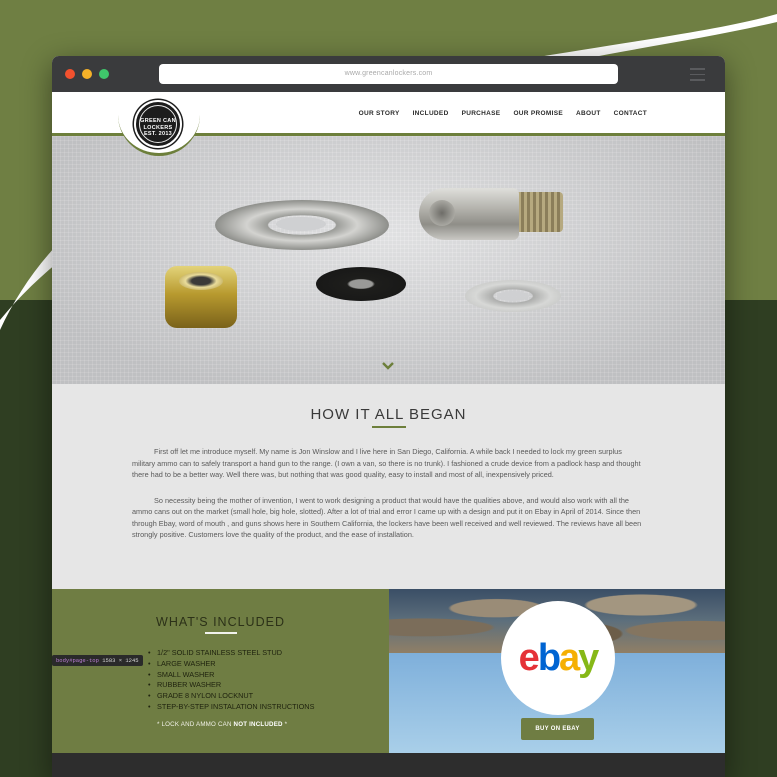 The height and width of the screenshot is (777, 777). I want to click on ebay-letter-a: a, so click(569, 657).